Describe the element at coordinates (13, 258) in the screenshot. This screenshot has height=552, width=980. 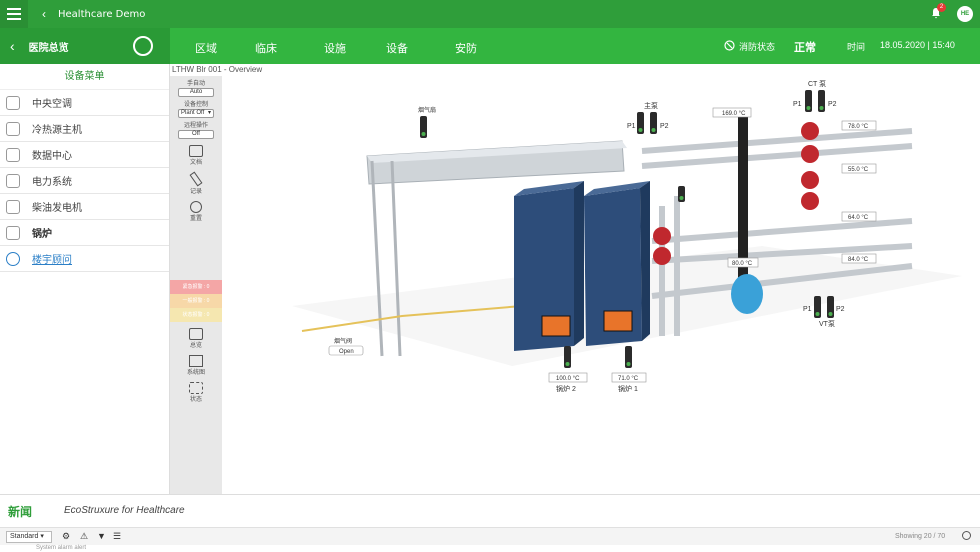
I see `gear-icon` at that location.